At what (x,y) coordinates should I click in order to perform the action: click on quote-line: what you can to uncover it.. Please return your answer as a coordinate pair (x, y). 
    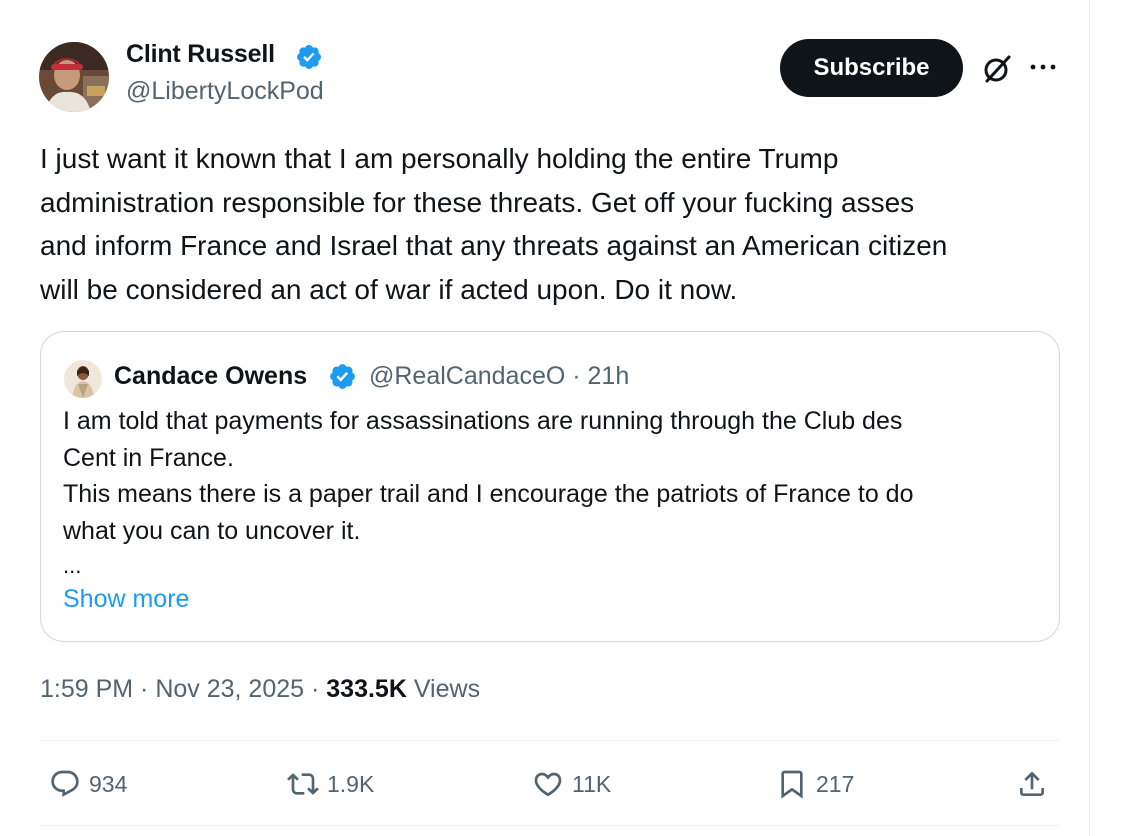
    Looking at the image, I should click on (212, 530).